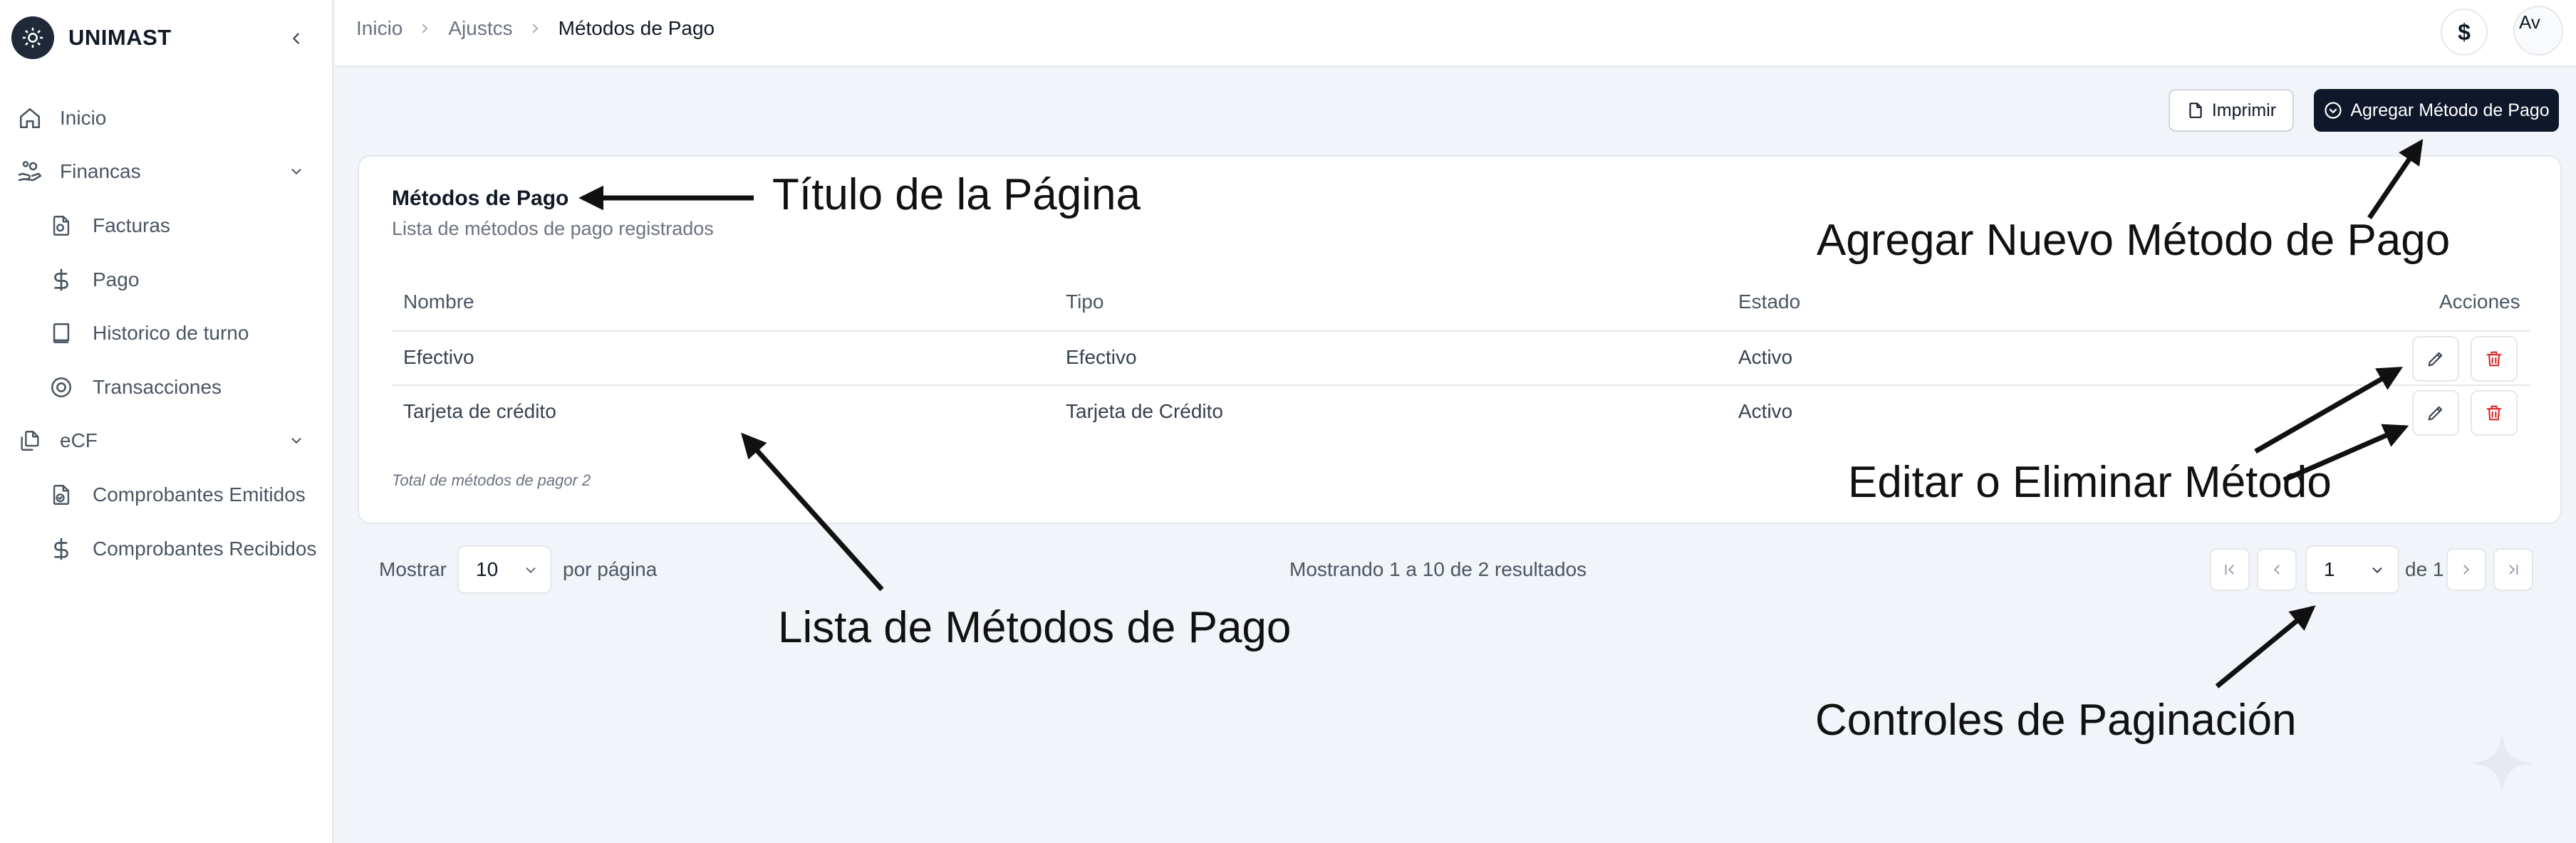  I want to click on sidebar-item-label: Historico de turno, so click(171, 333).